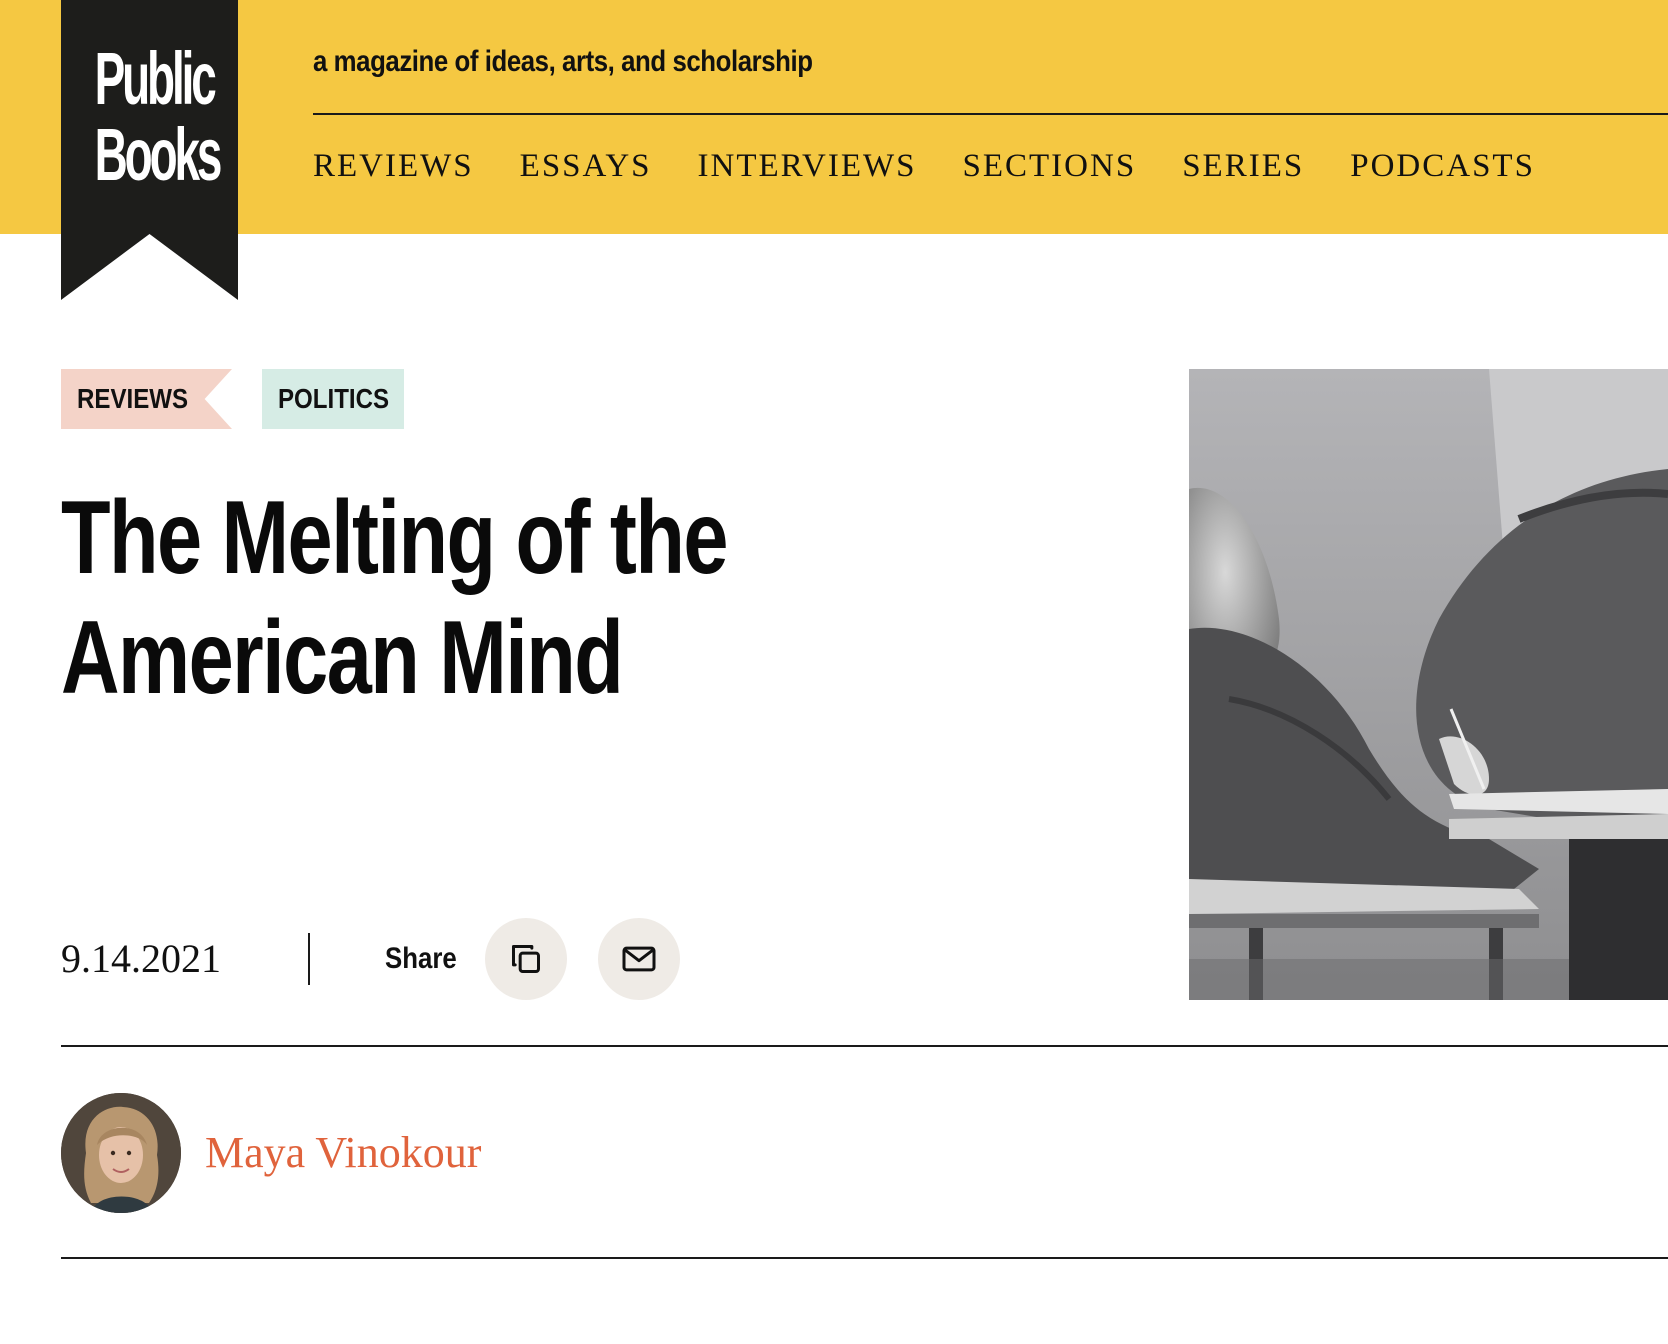 This screenshot has width=1668, height=1344. Describe the element at coordinates (158, 154) in the screenshot. I see `logo-word-books: Books` at that location.